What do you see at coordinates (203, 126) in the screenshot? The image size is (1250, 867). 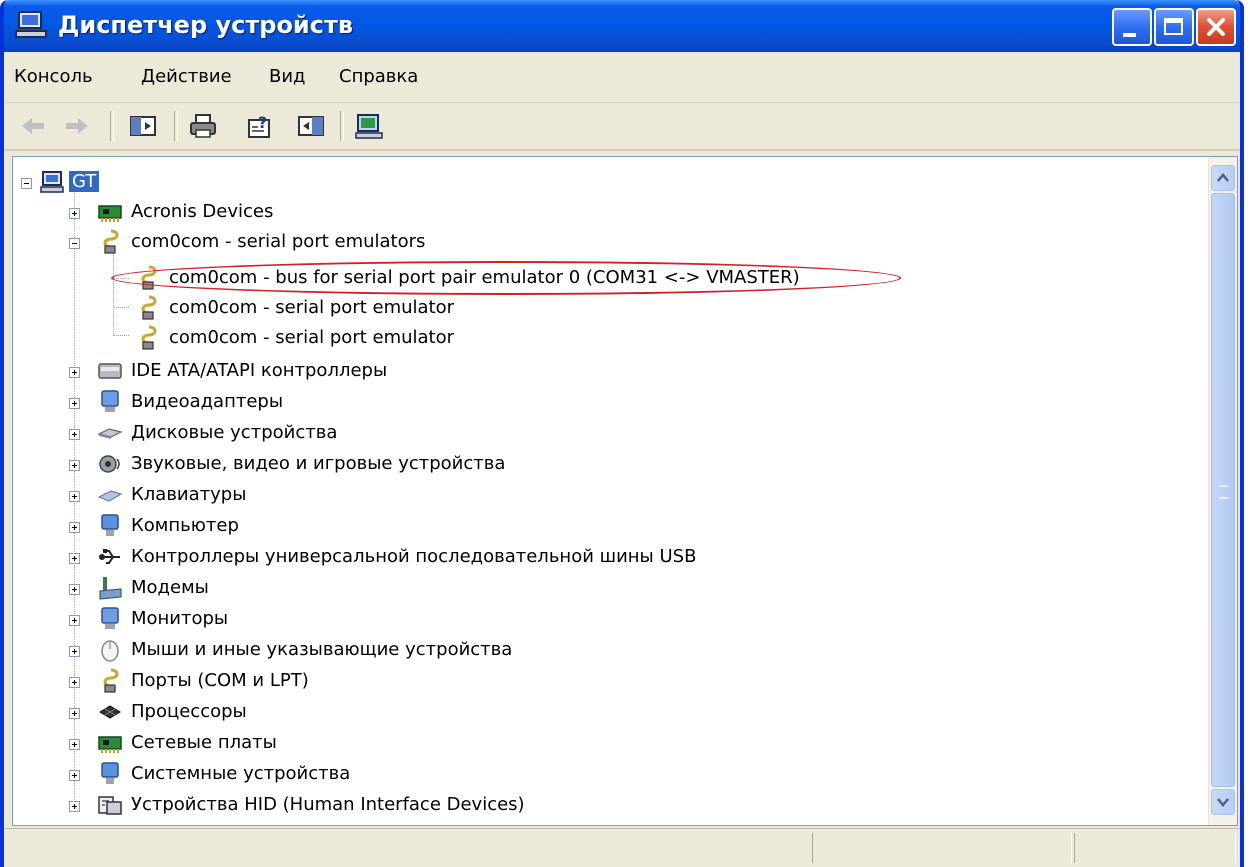 I see `print-icon` at bounding box center [203, 126].